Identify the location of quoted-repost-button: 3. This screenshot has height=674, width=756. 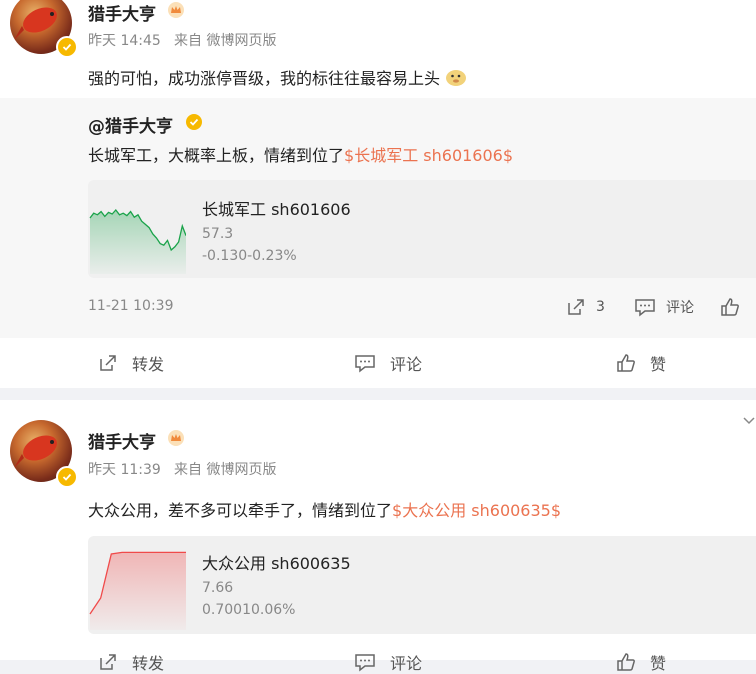
(585, 307).